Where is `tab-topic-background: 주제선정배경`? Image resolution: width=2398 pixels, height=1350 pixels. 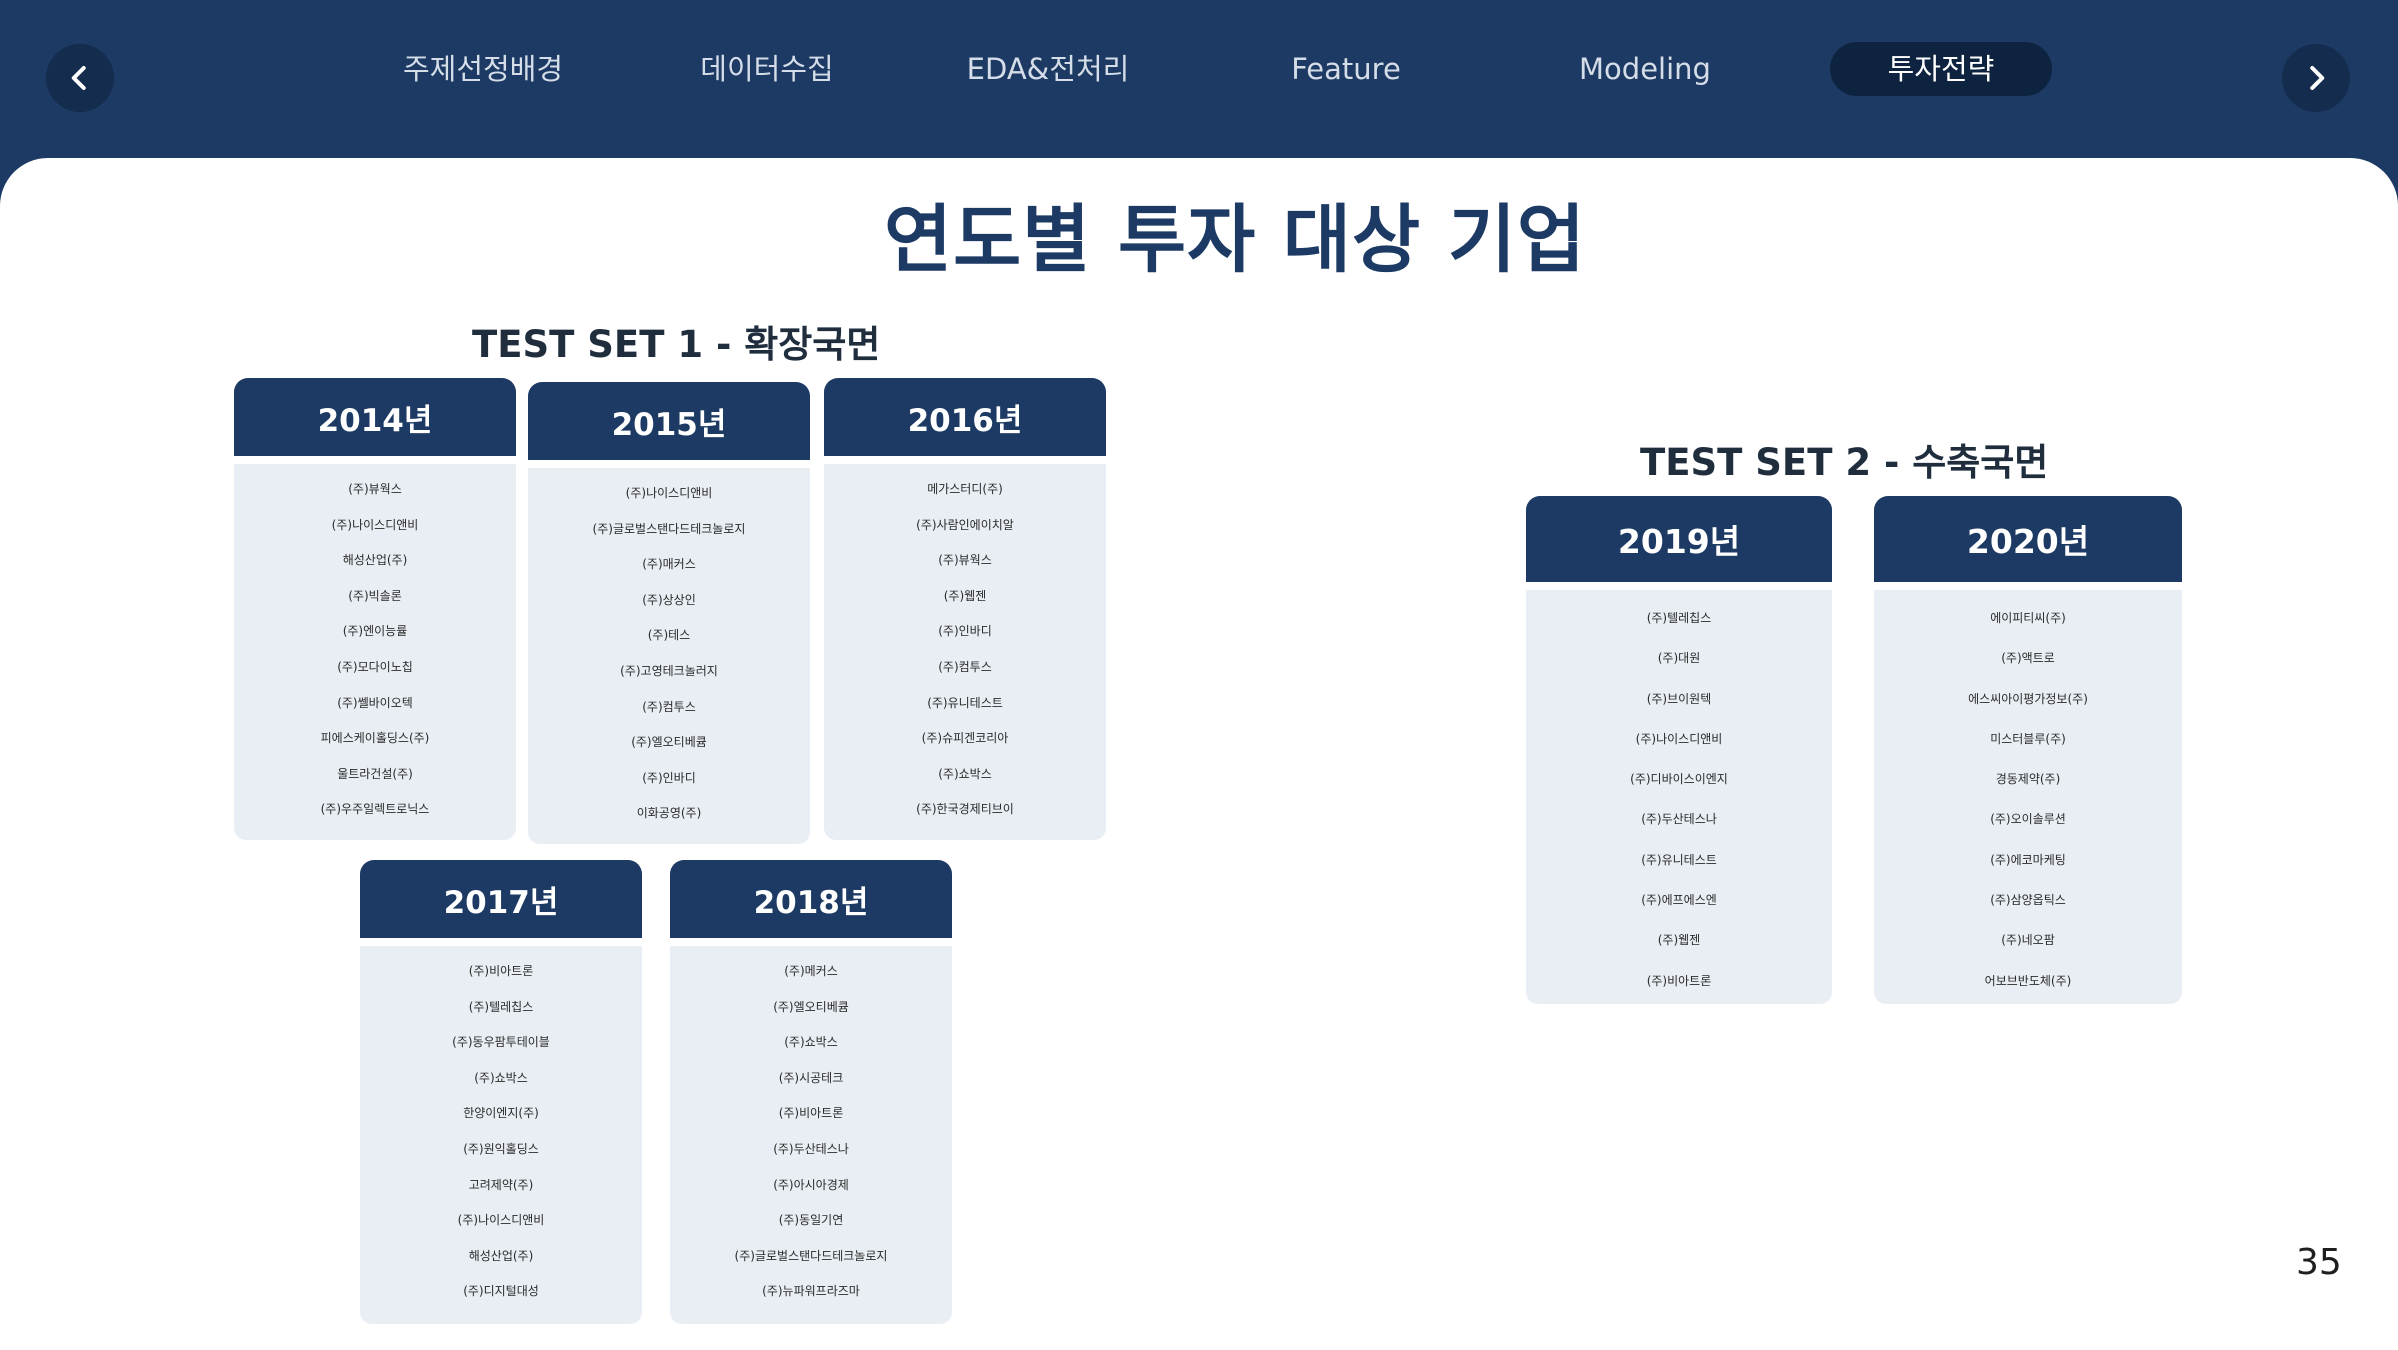
tab-topic-background: 주제선정배경 is located at coordinates (483, 69).